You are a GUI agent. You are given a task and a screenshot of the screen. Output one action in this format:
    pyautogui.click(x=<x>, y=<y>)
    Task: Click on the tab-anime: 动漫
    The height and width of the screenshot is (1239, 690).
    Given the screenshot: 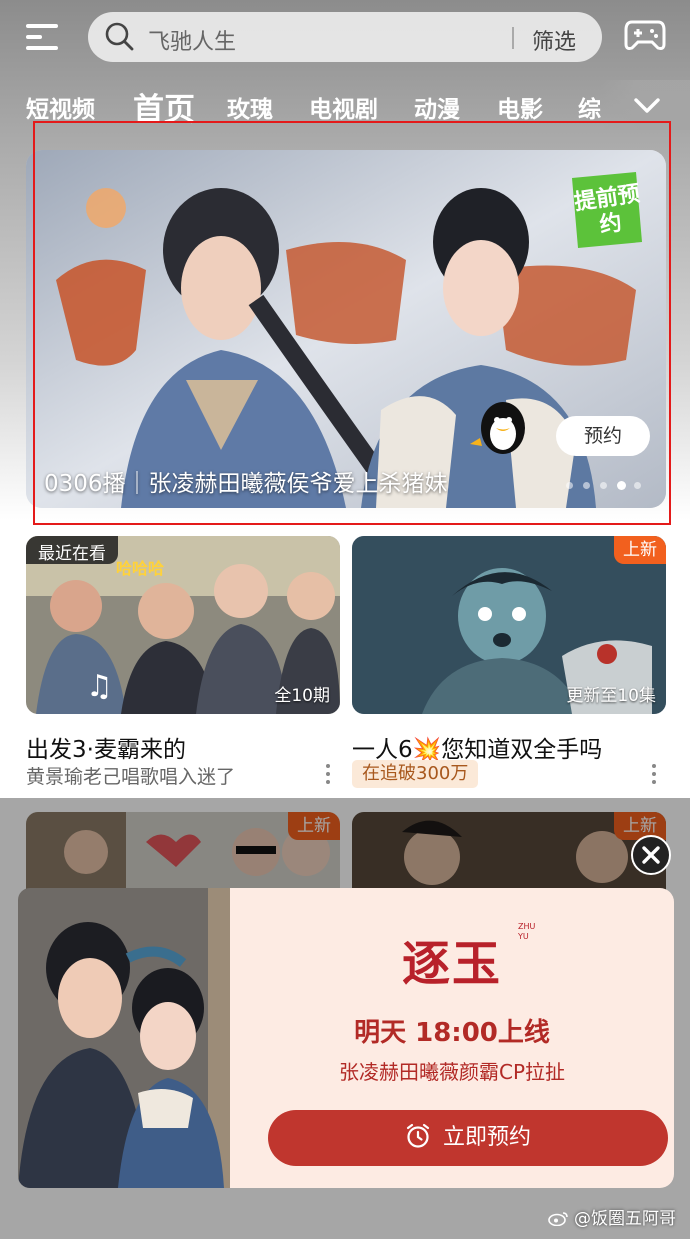 What is the action you would take?
    pyautogui.click(x=437, y=107)
    